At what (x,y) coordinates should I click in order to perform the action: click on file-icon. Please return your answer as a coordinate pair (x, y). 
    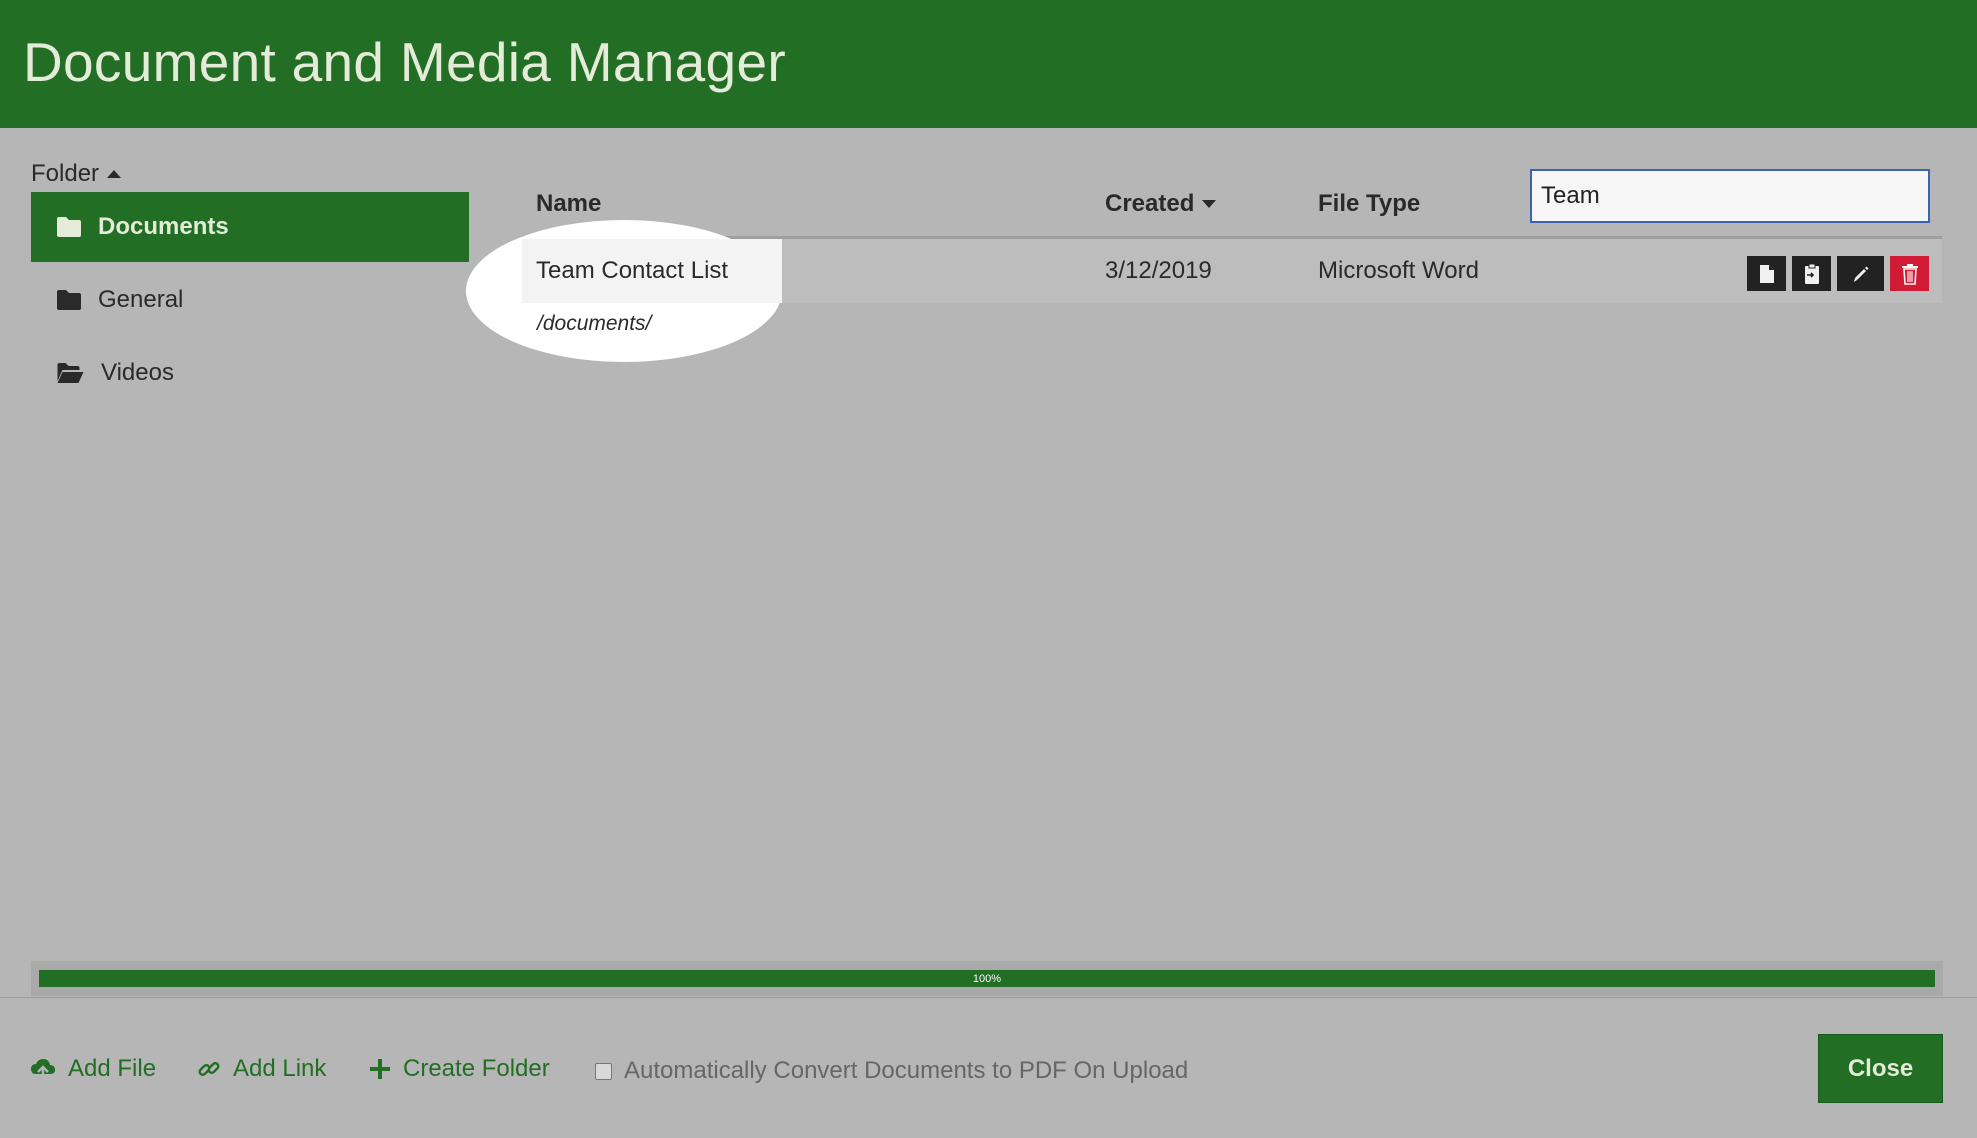
    Looking at the image, I should click on (1766, 273).